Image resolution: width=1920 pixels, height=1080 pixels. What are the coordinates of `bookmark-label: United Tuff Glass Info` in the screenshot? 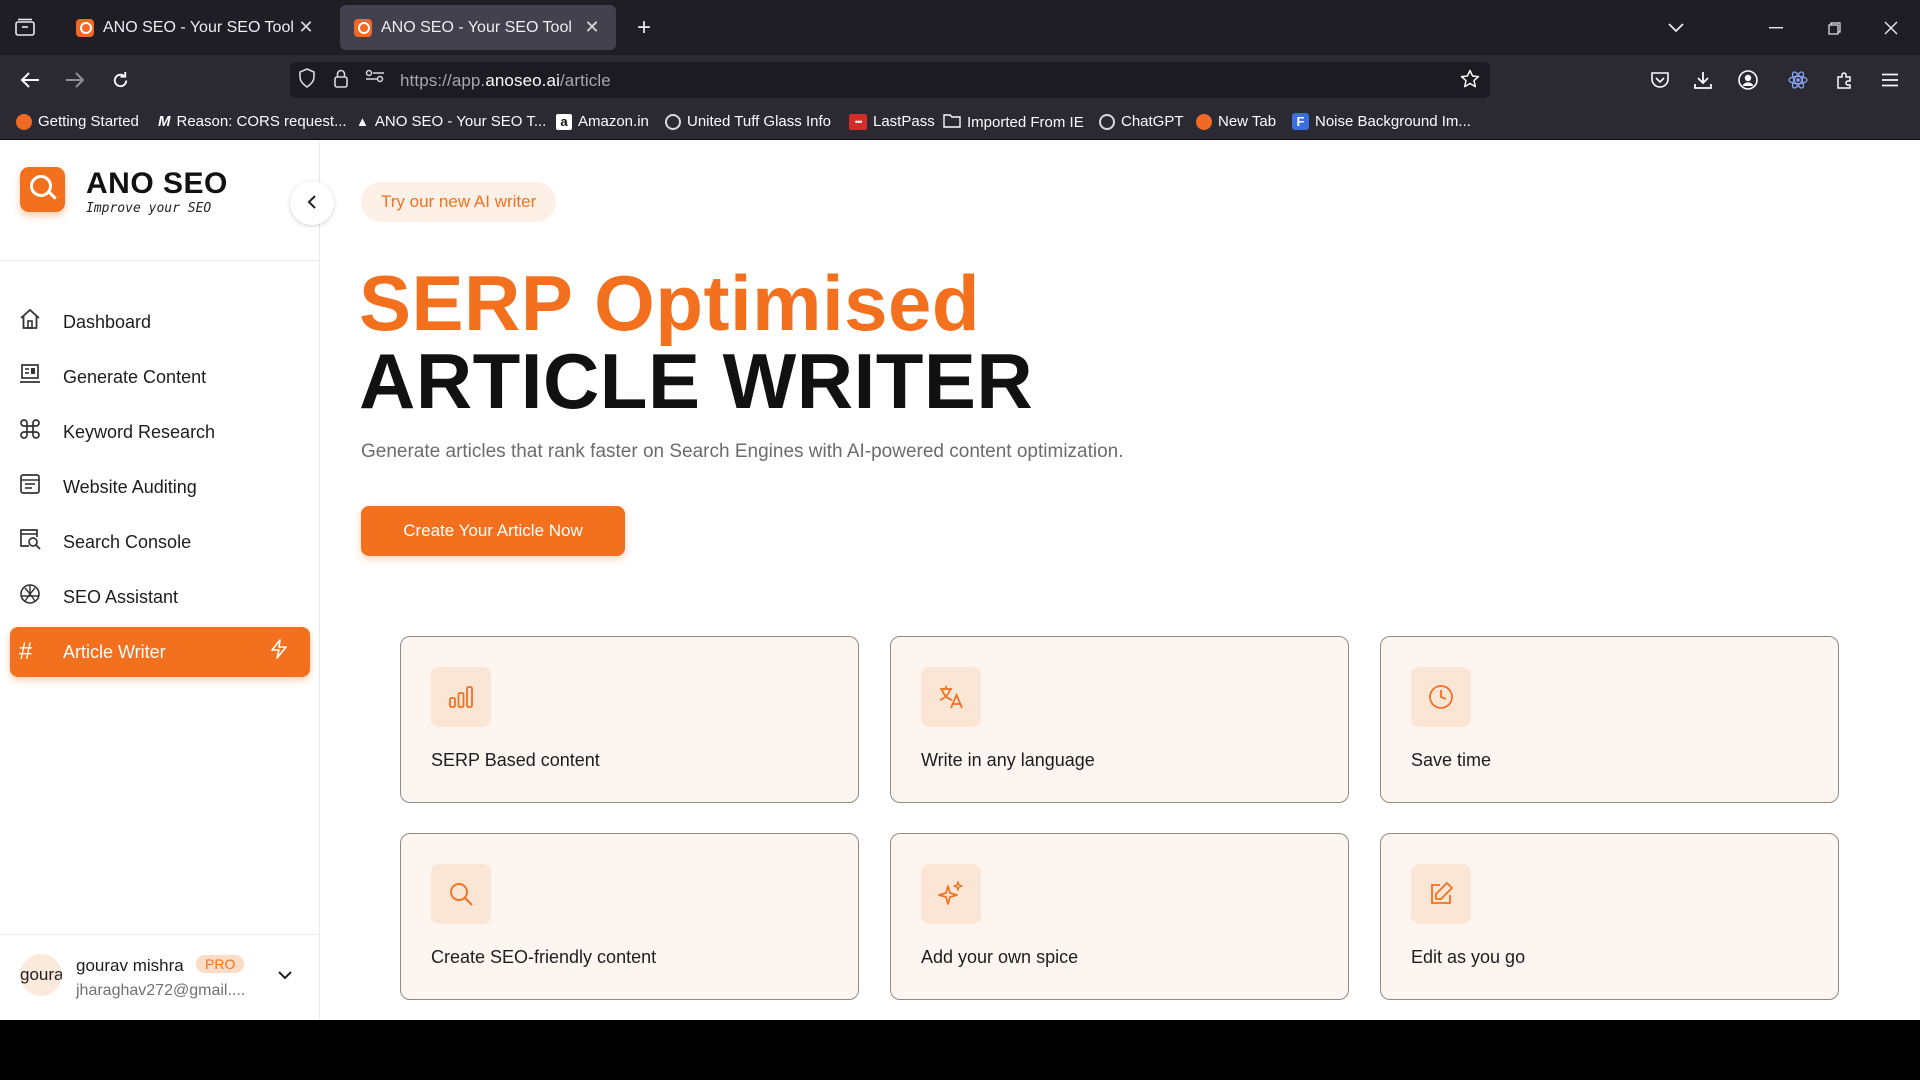 It's located at (759, 121).